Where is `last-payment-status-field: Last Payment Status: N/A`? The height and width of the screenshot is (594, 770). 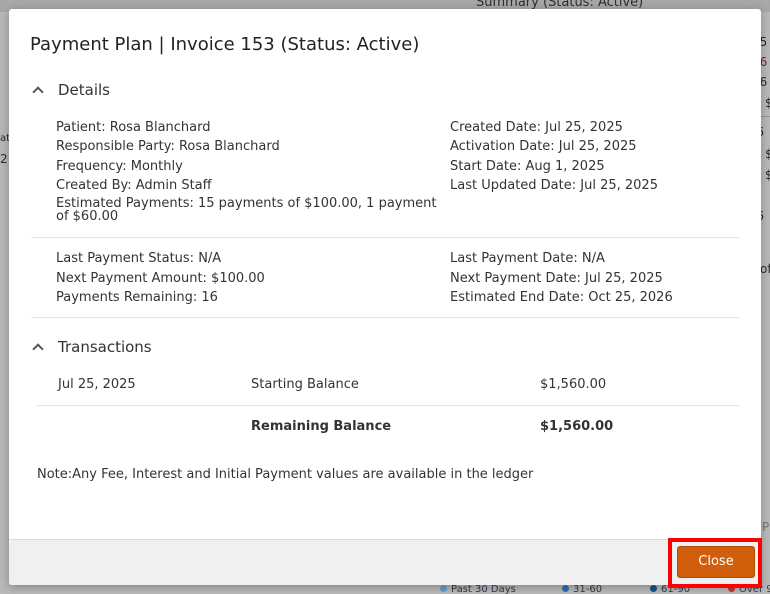 last-payment-status-field: Last Payment Status: N/A is located at coordinates (139, 258).